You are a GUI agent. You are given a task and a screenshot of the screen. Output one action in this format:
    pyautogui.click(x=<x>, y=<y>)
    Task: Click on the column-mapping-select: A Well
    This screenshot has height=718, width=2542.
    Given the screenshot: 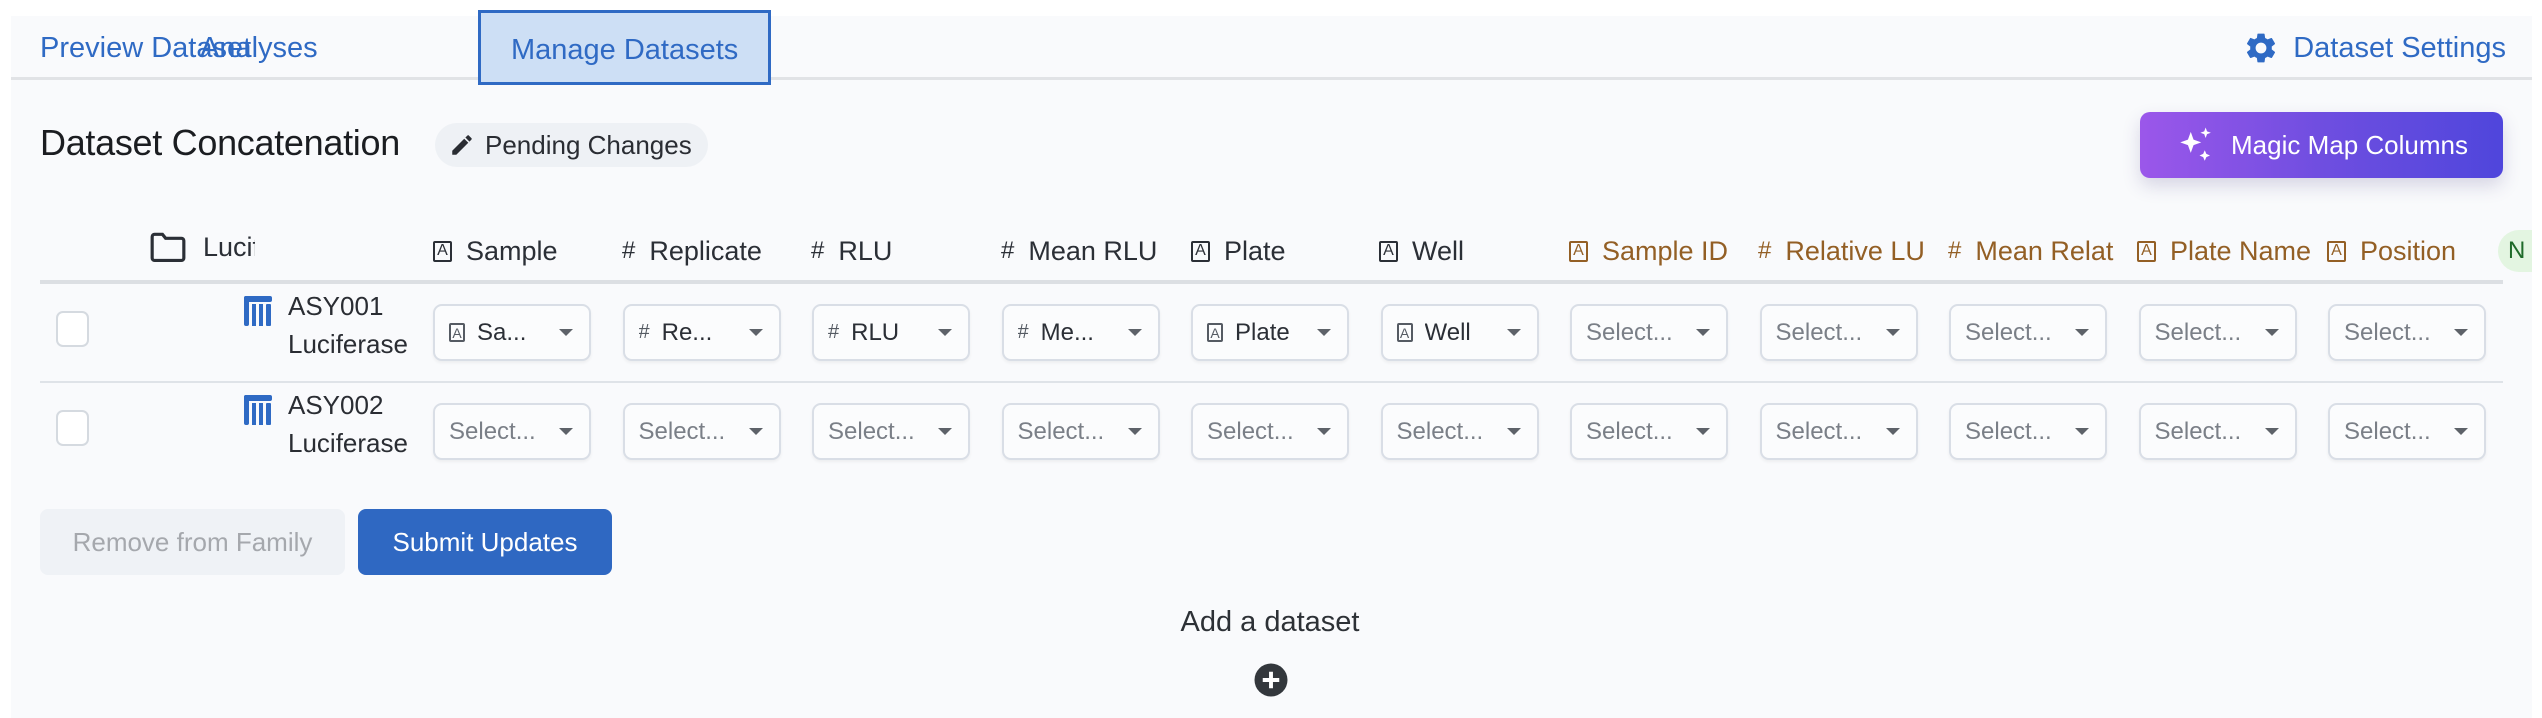 What is the action you would take?
    pyautogui.click(x=1459, y=332)
    